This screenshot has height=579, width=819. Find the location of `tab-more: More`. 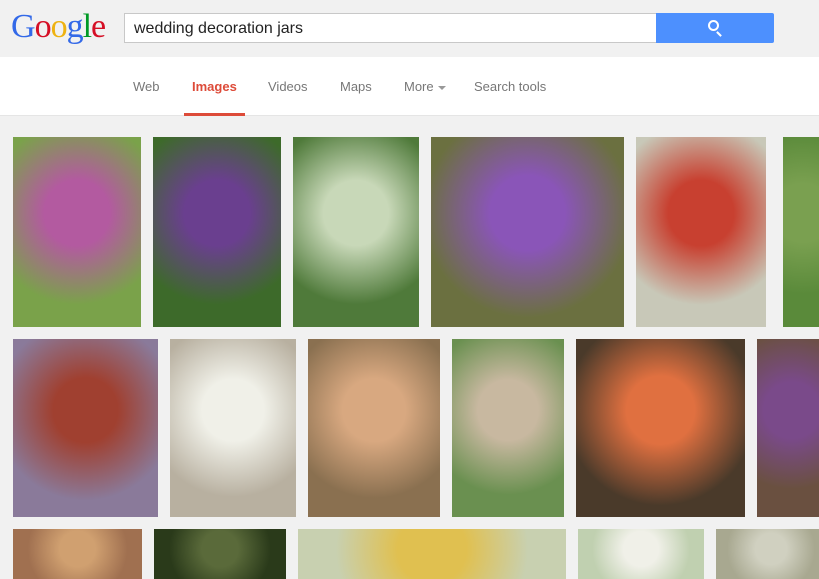

tab-more: More is located at coordinates (425, 86).